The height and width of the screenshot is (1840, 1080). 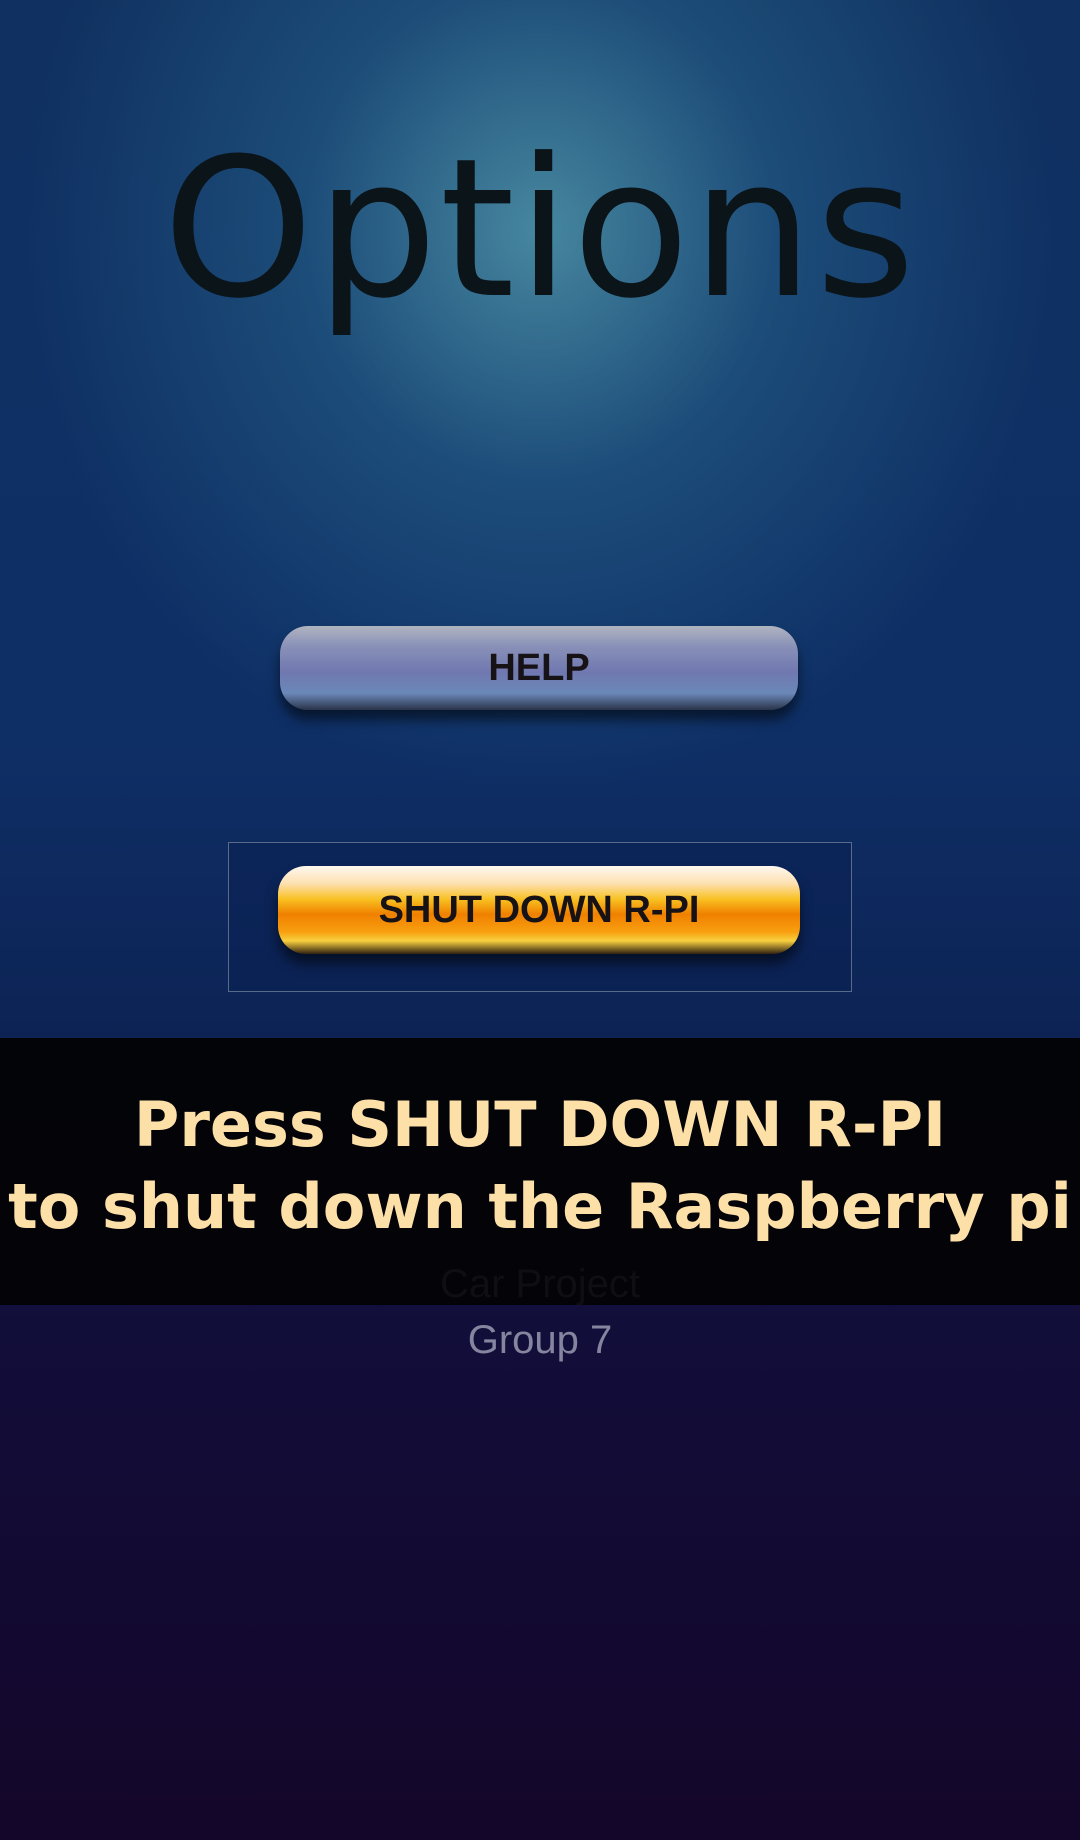 What do you see at coordinates (540, 1284) in the screenshot?
I see `project-label: Car Project` at bounding box center [540, 1284].